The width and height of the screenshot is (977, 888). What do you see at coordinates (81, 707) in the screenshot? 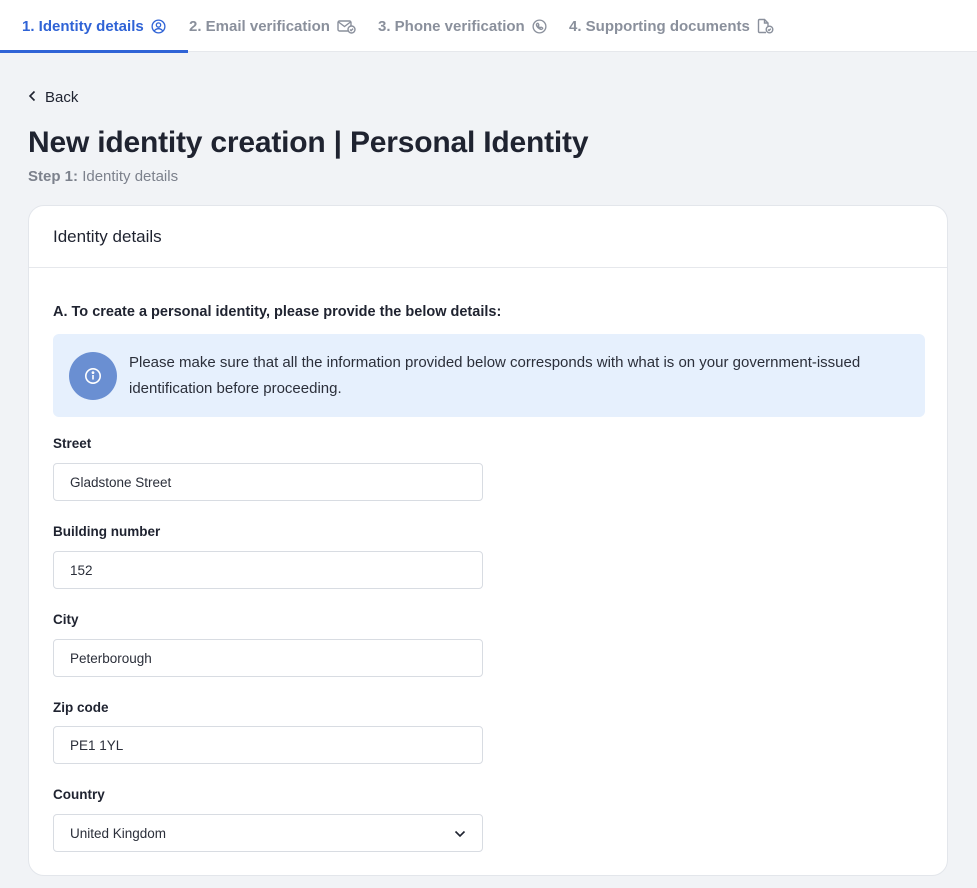
I see `zip-code-label: Zip code` at bounding box center [81, 707].